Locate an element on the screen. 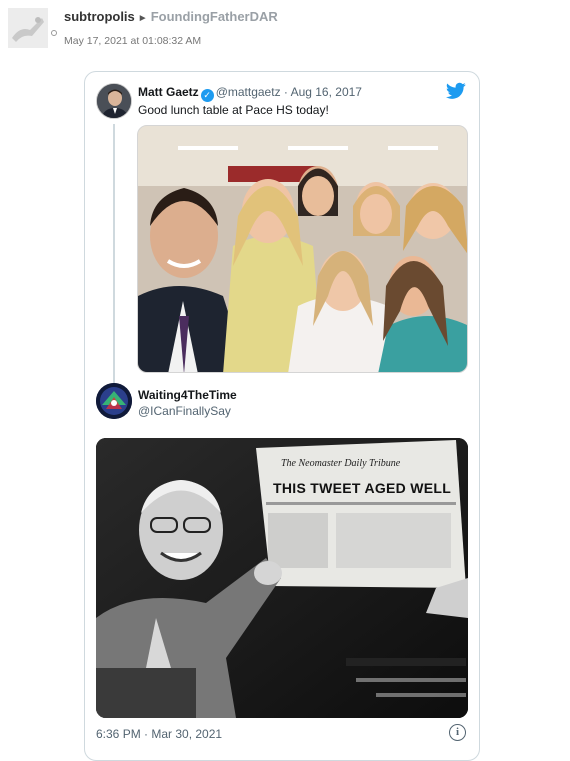 The image size is (570, 761). quoted-author-handle: @mattgaetz is located at coordinates (248, 92).